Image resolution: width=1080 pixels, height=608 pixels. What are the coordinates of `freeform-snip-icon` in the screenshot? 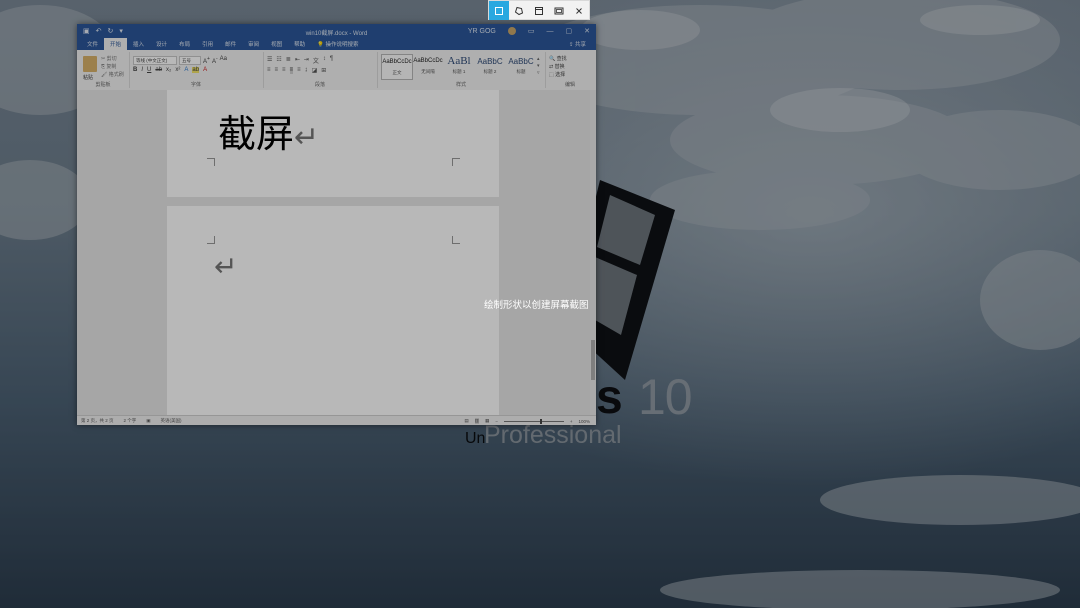 It's located at (519, 10).